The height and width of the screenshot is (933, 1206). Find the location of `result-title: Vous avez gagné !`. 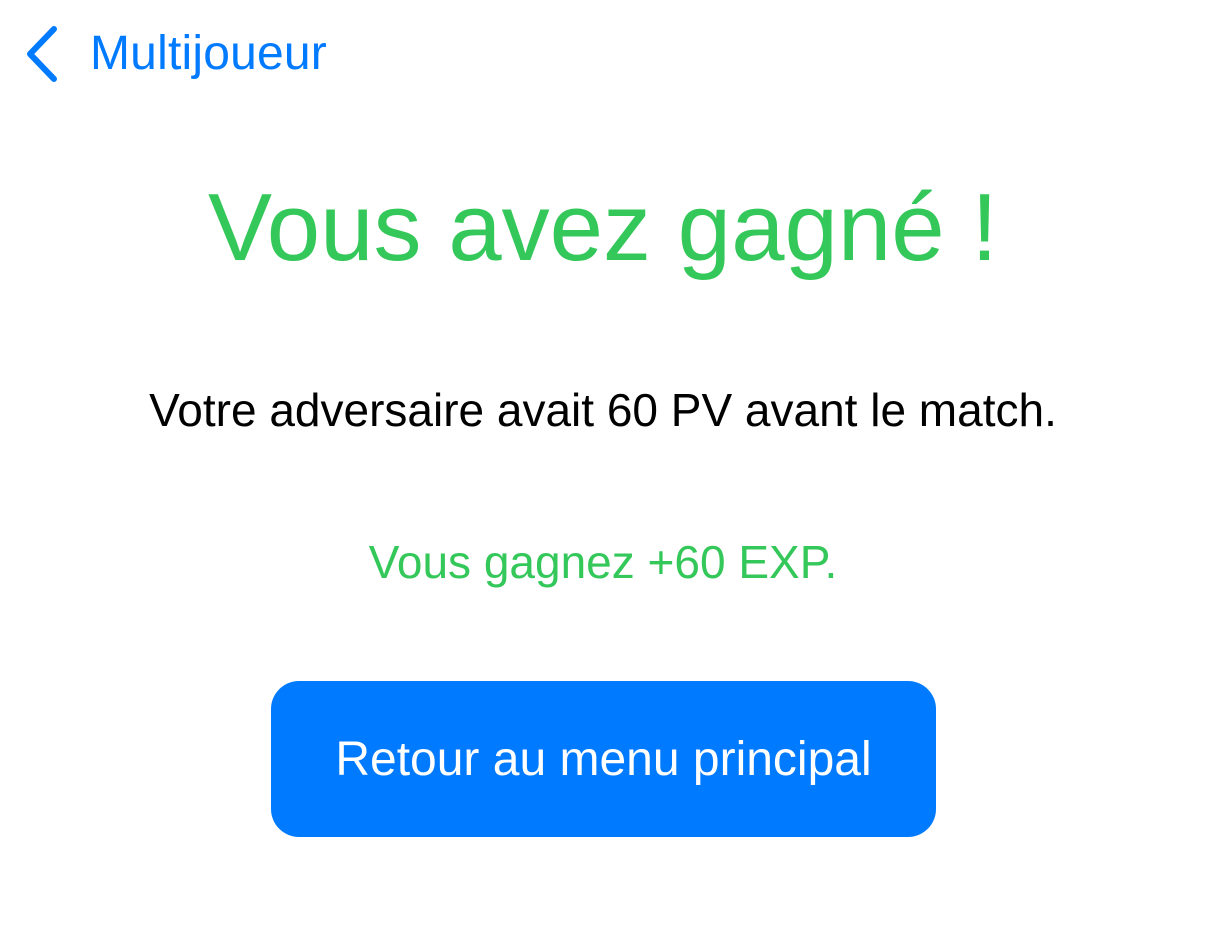

result-title: Vous avez gagné ! is located at coordinates (603, 227).